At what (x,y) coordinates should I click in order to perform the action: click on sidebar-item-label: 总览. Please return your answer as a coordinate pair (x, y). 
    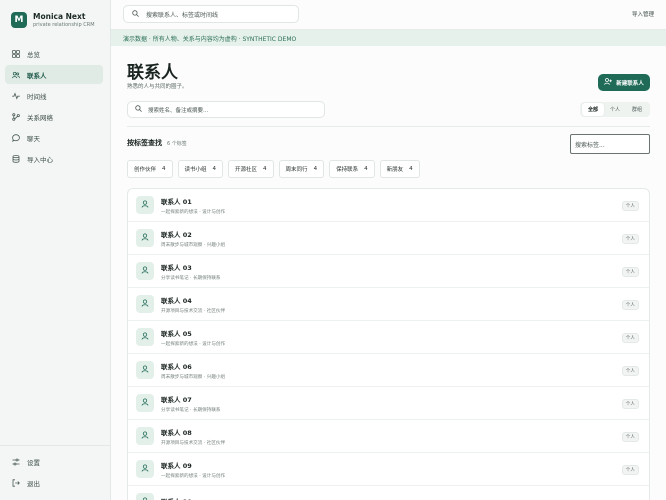
    Looking at the image, I should click on (33, 54).